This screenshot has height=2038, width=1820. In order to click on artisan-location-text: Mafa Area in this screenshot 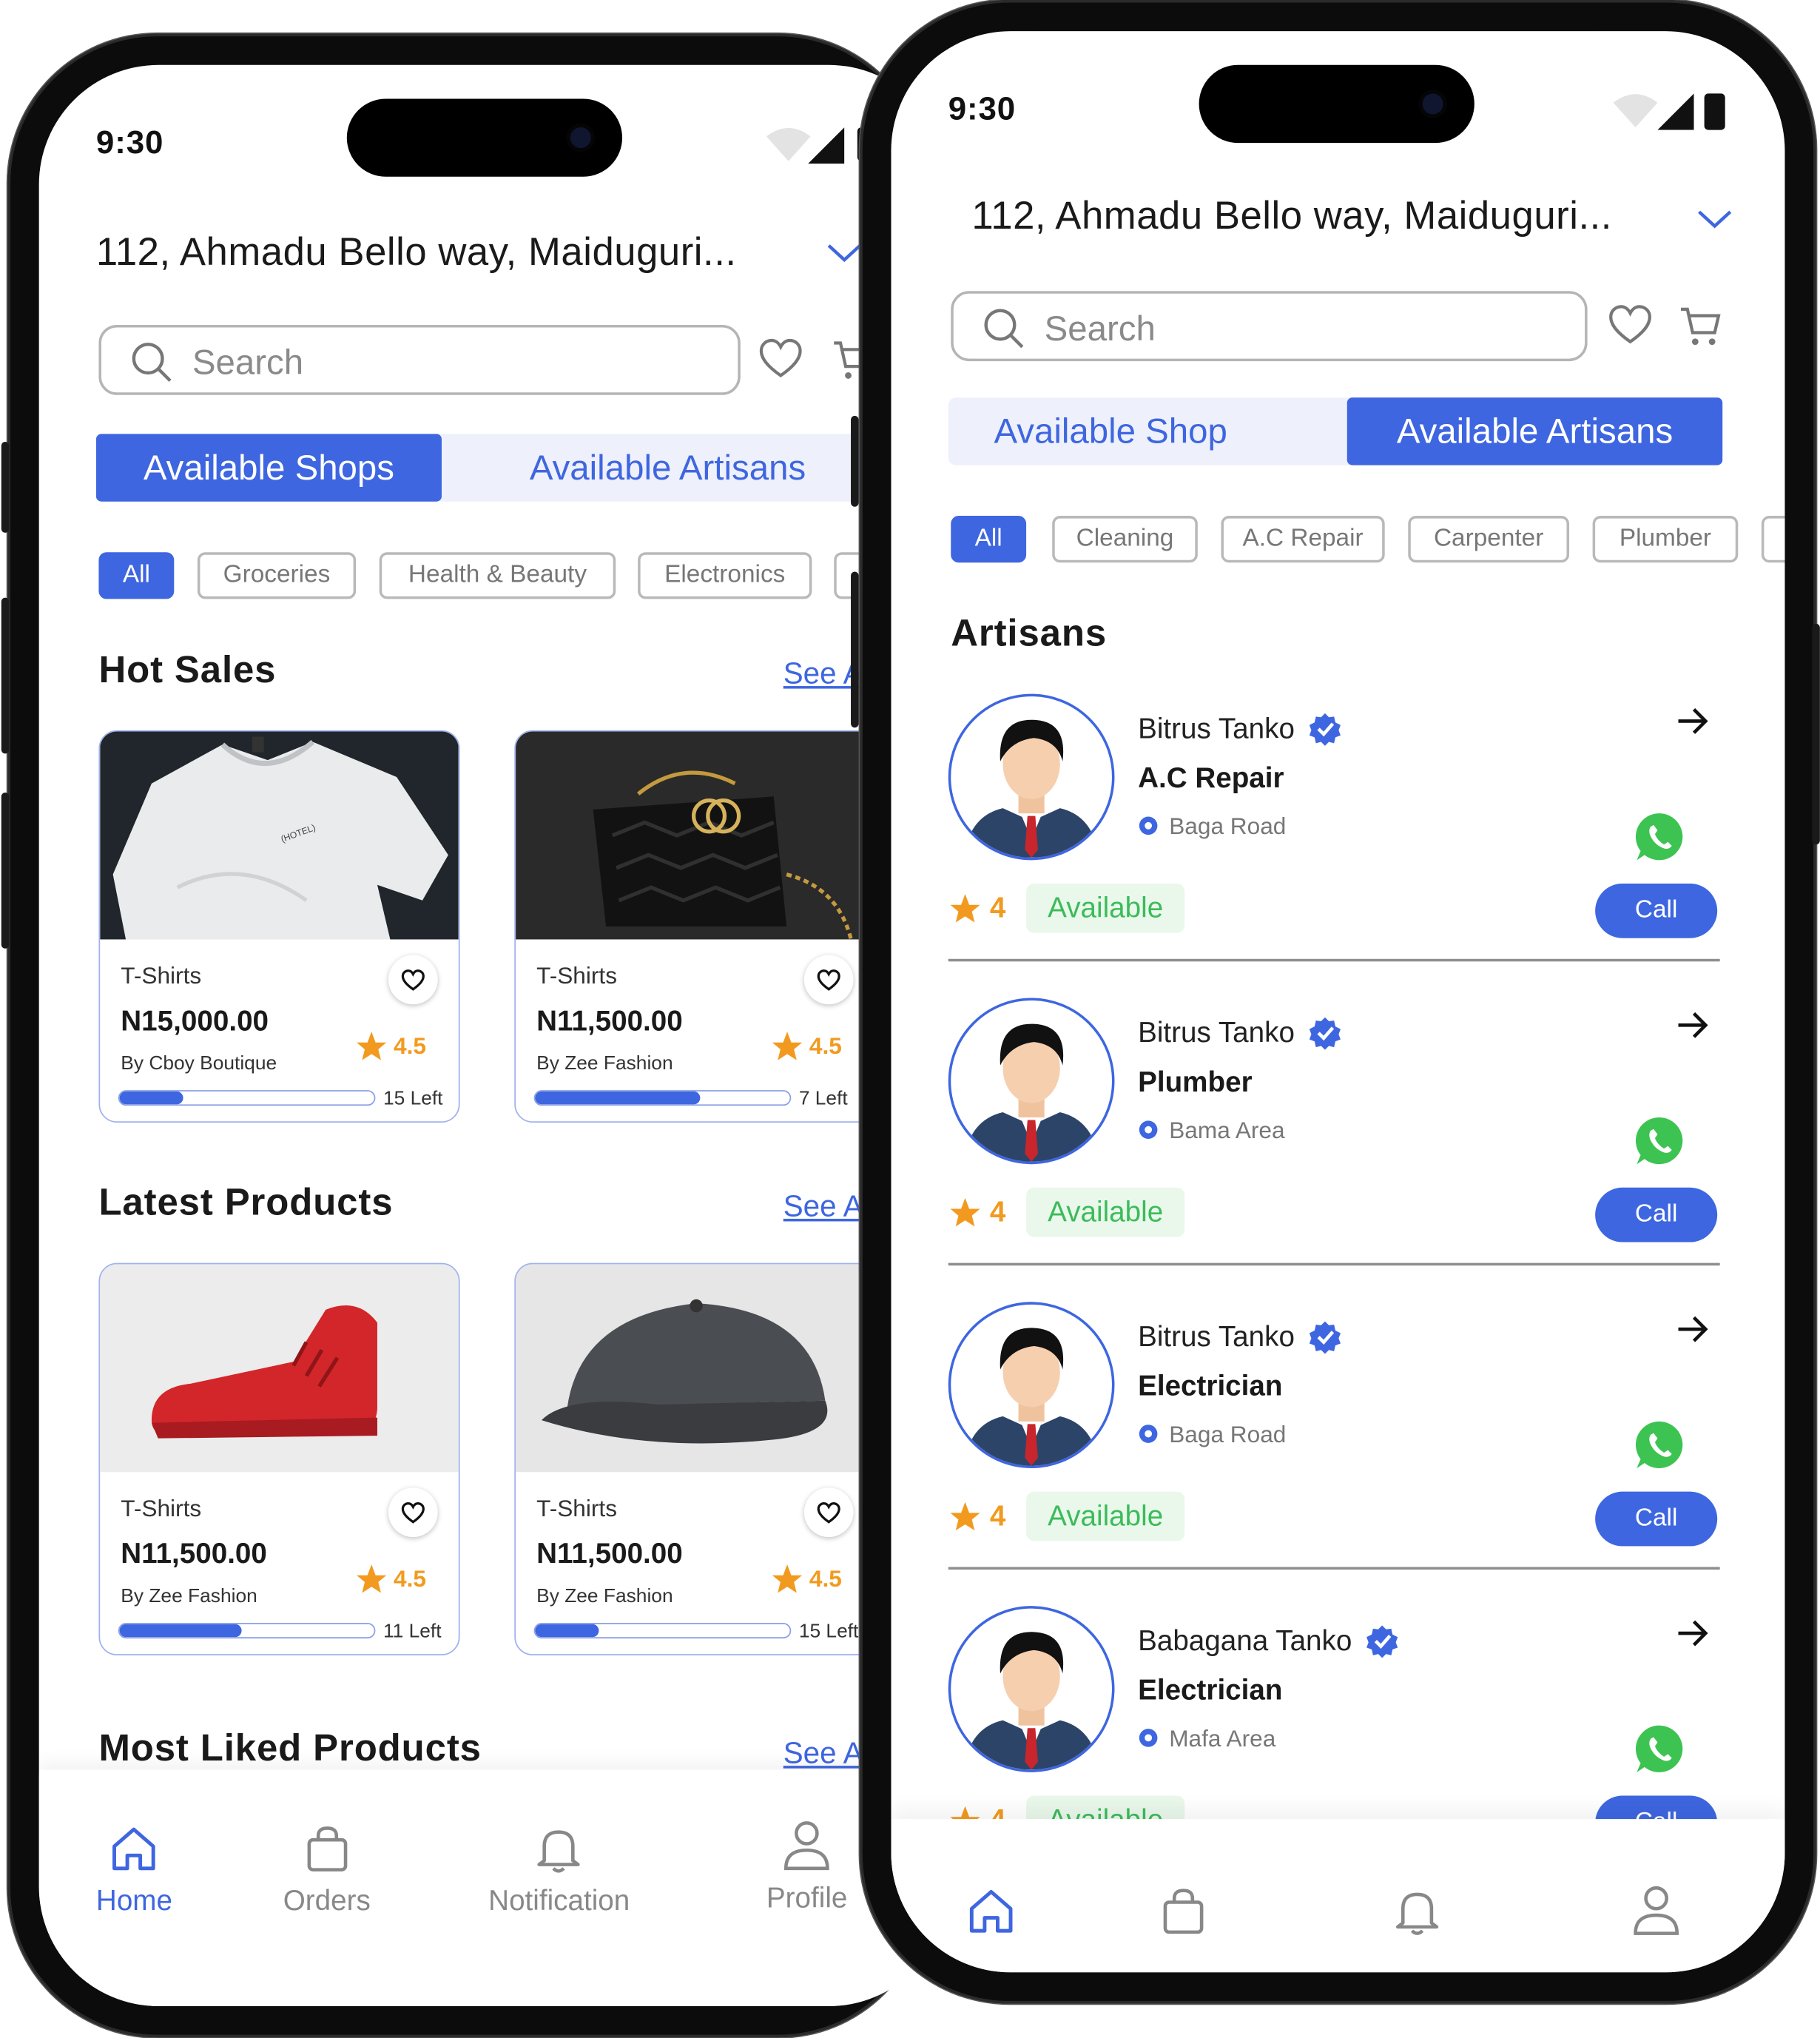, I will do `click(1222, 1738)`.